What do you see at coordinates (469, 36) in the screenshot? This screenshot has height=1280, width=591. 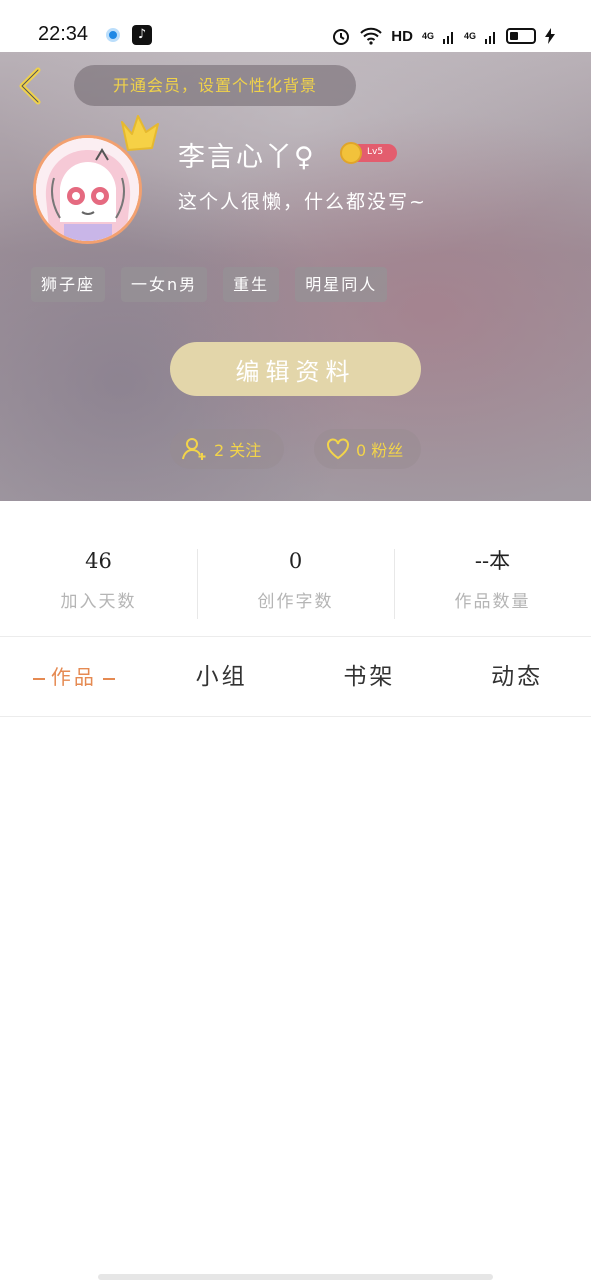 I see `signal-label-2: 4G` at bounding box center [469, 36].